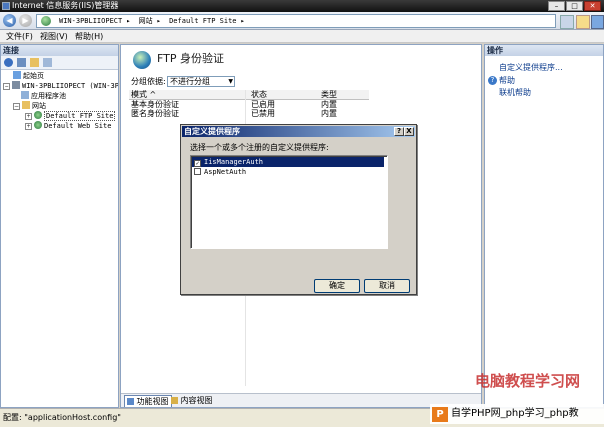  Describe the element at coordinates (21, 62) in the screenshot. I see `save-icon` at that location.